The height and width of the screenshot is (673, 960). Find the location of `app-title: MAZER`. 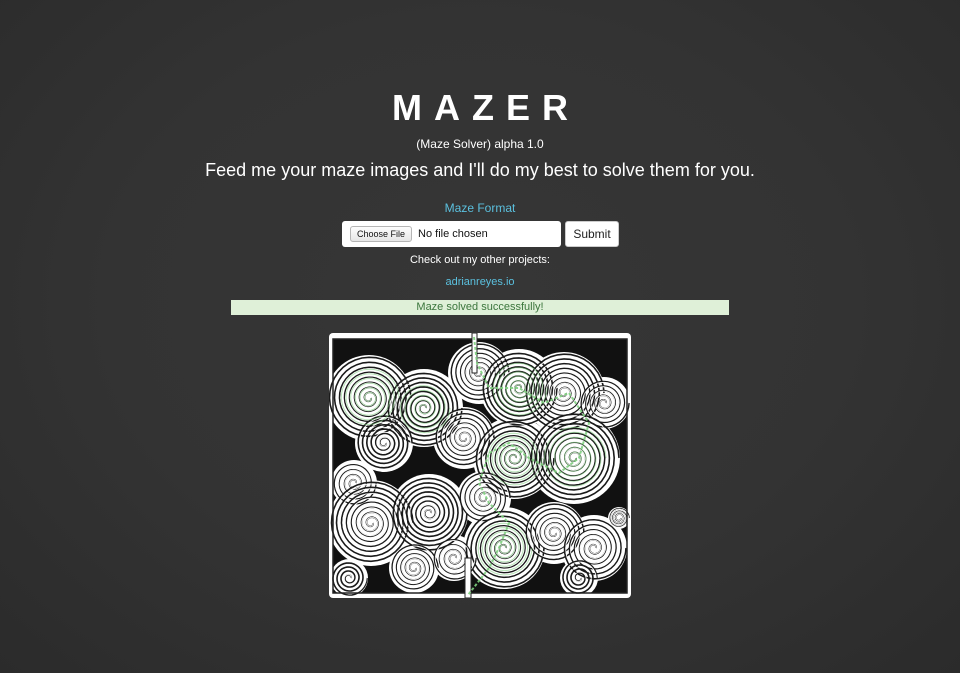

app-title: MAZER is located at coordinates (486, 107).